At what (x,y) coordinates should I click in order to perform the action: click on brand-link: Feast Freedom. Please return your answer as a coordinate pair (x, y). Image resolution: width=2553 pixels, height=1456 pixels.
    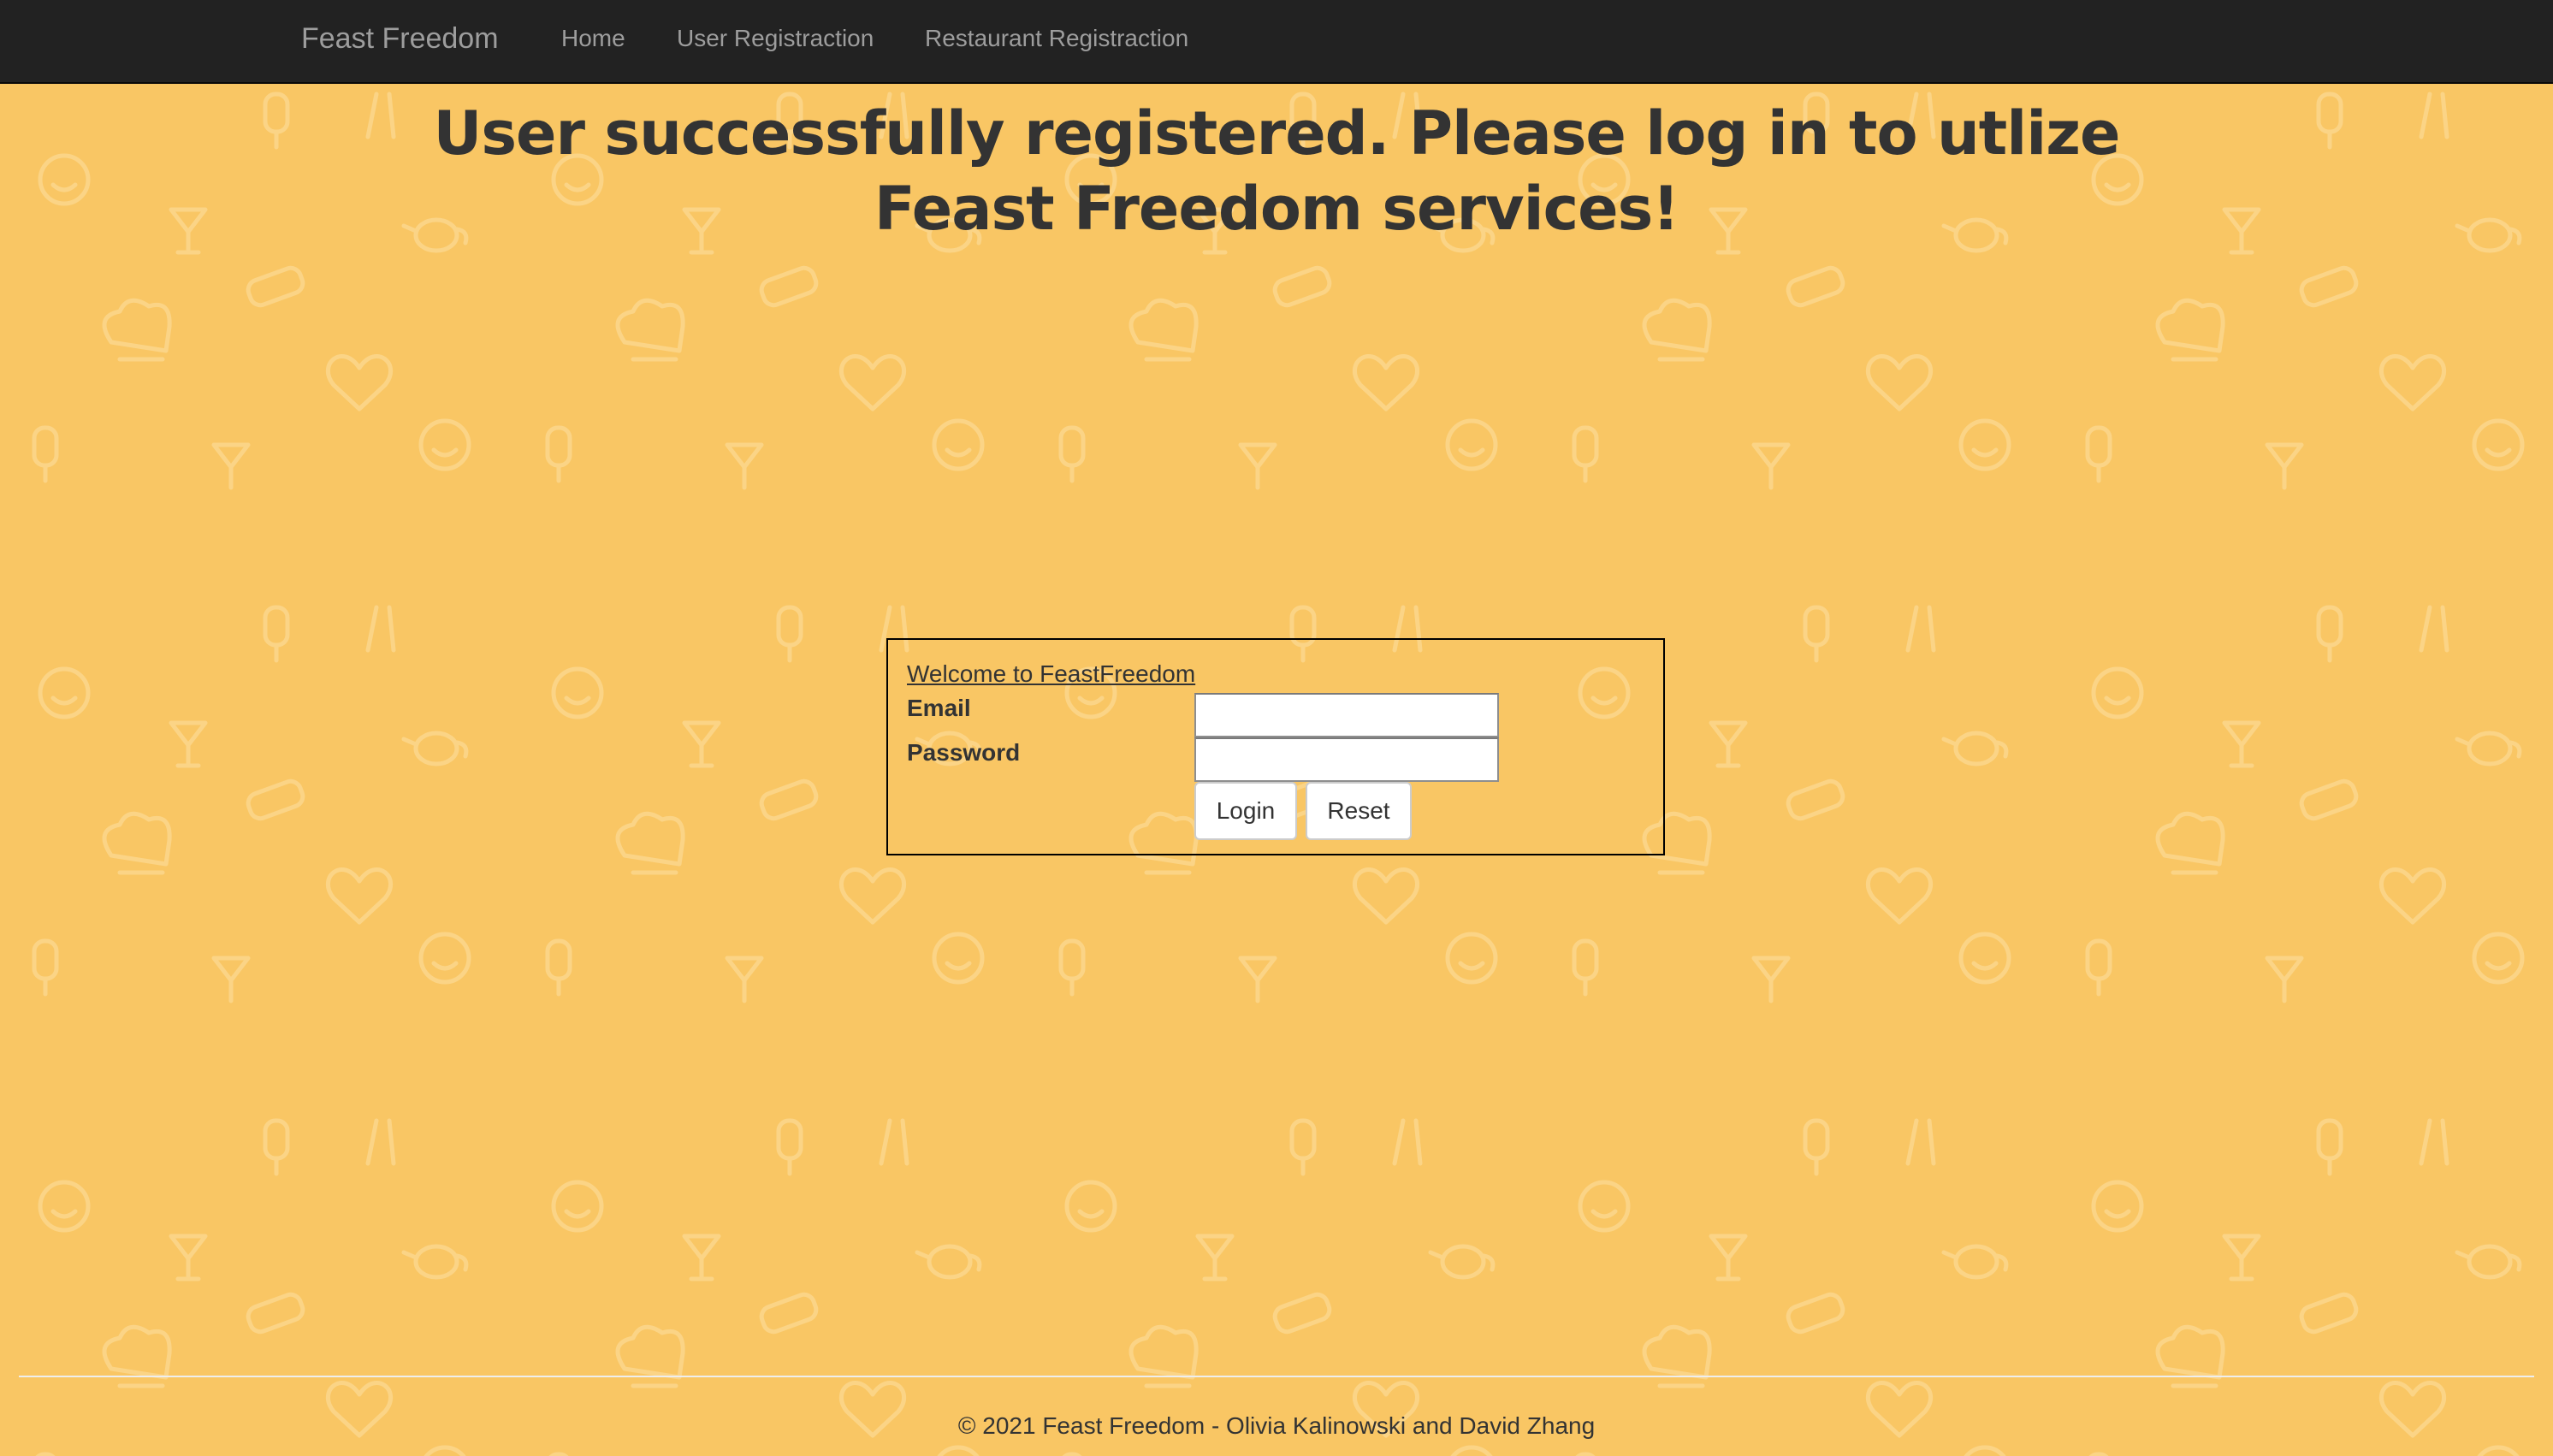
    Looking at the image, I should click on (400, 38).